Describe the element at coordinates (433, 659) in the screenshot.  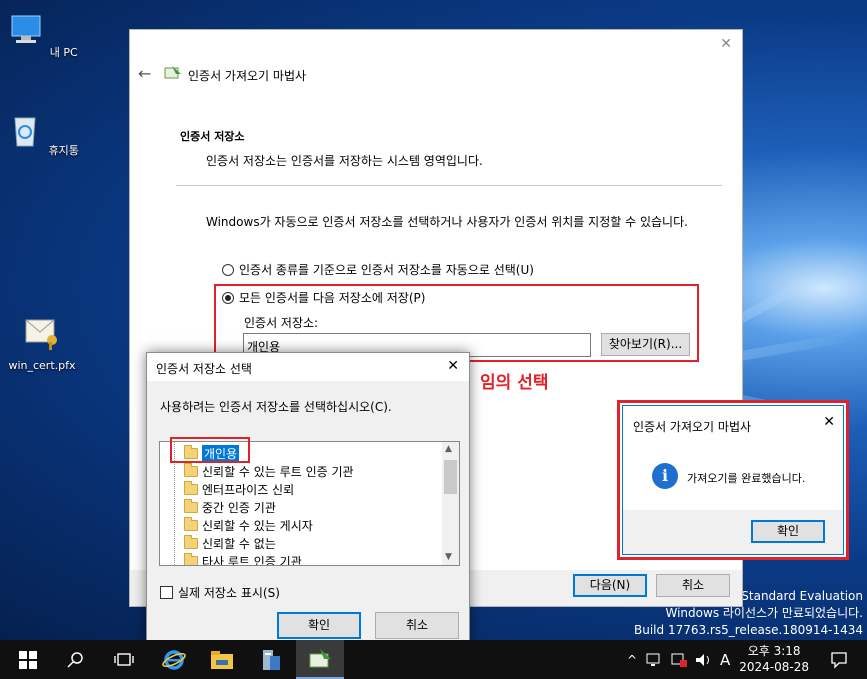
I see `taskbar: ^ A 오후 3:18 2024-08-28` at that location.